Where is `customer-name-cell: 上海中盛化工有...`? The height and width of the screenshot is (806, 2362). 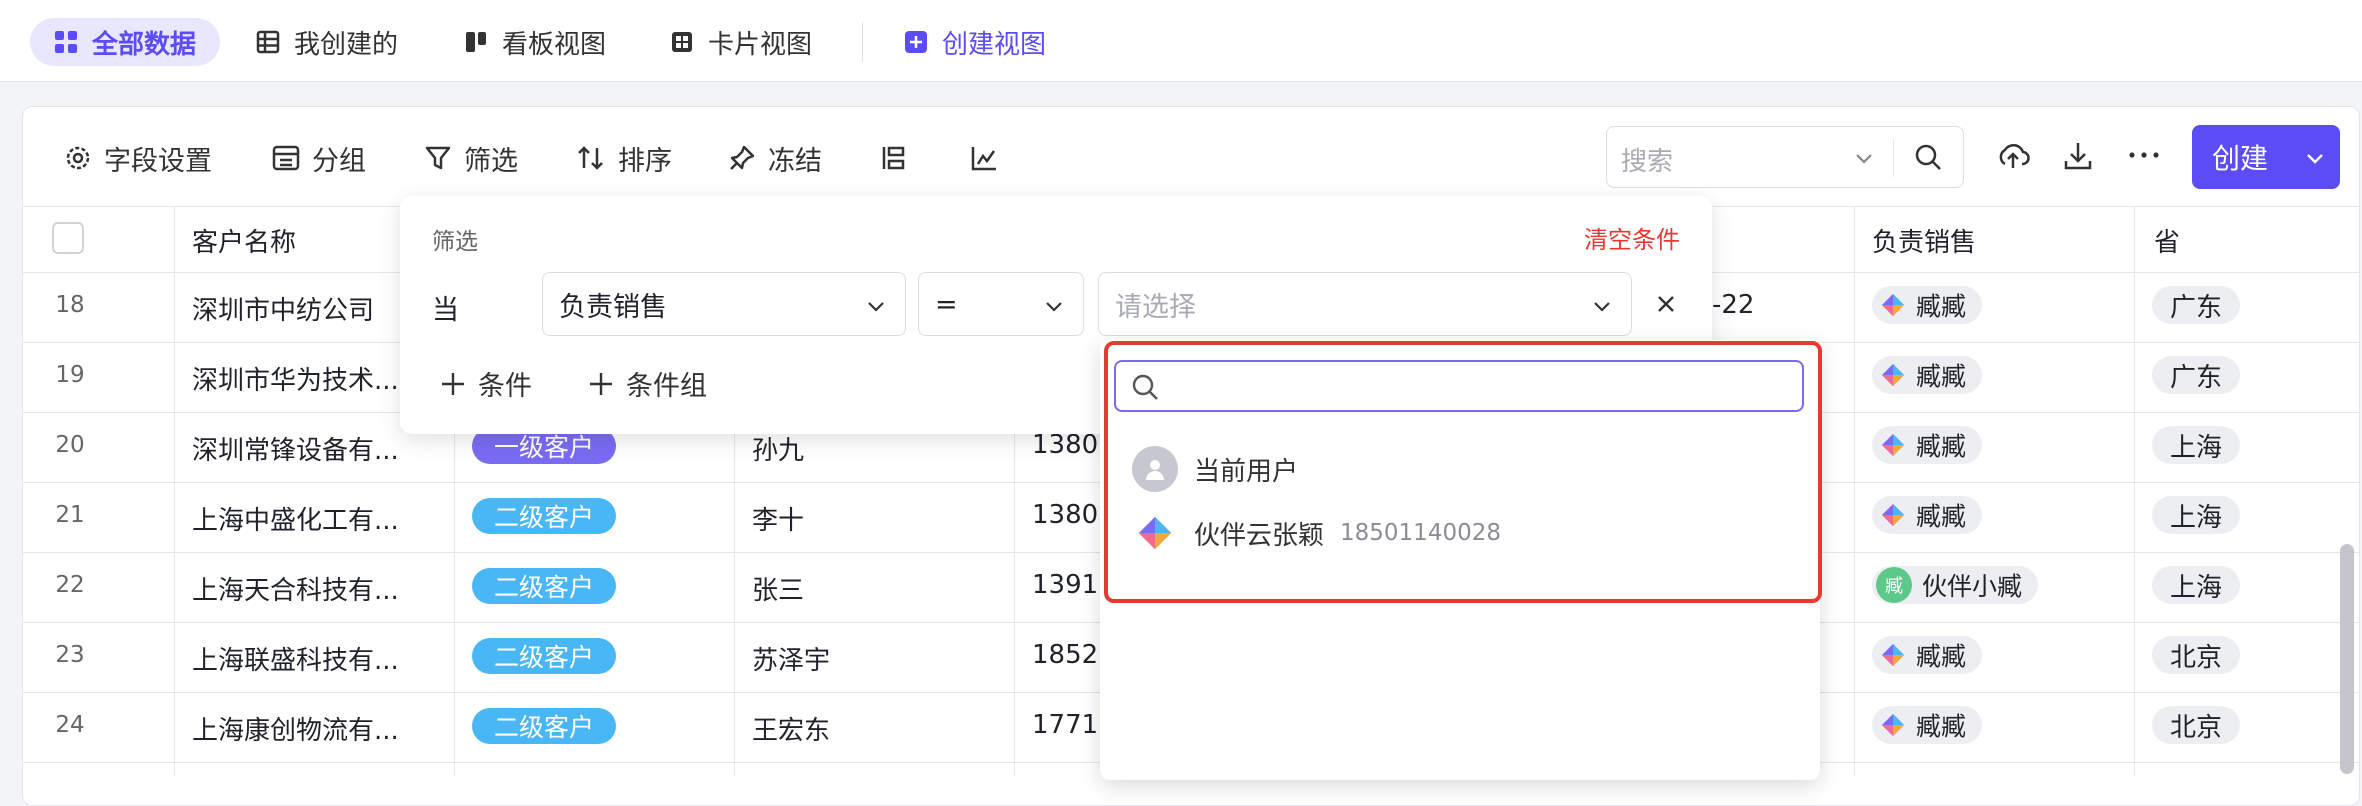 customer-name-cell: 上海中盛化工有... is located at coordinates (295, 518).